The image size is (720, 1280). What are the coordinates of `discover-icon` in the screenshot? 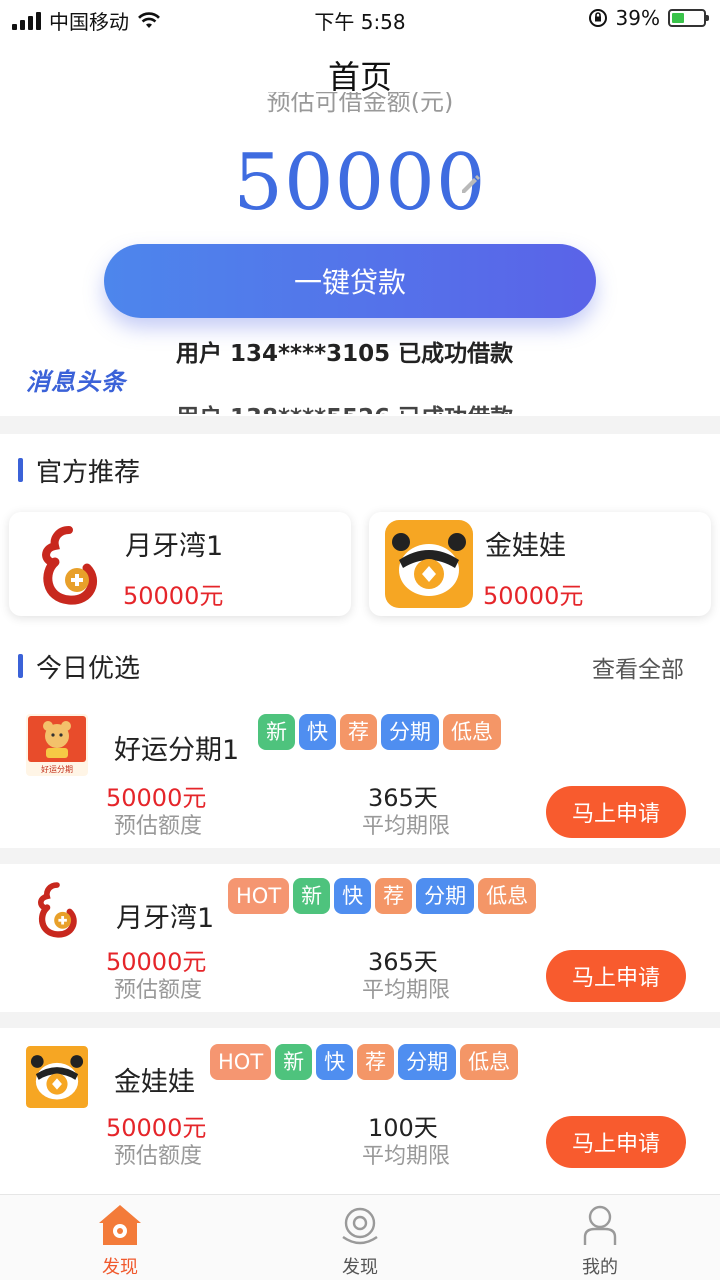 It's located at (360, 1226).